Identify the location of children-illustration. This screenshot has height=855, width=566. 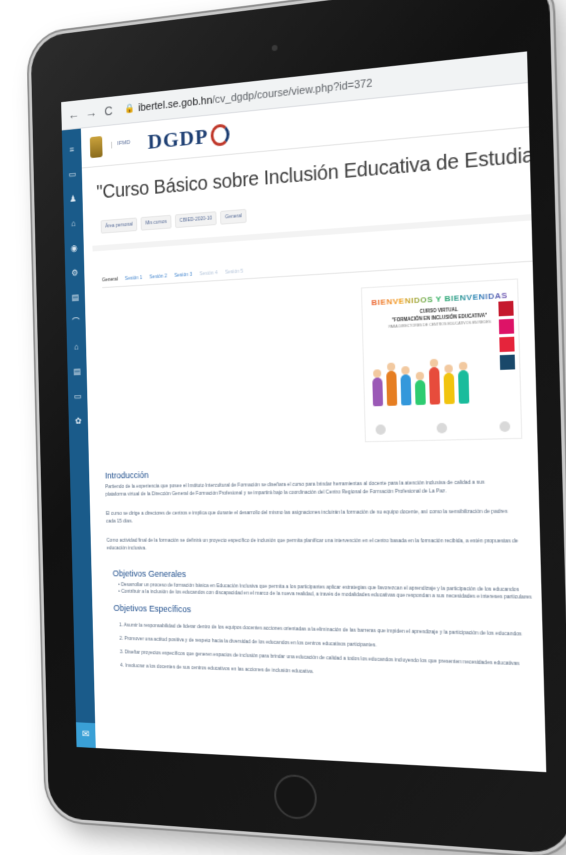
(428, 373).